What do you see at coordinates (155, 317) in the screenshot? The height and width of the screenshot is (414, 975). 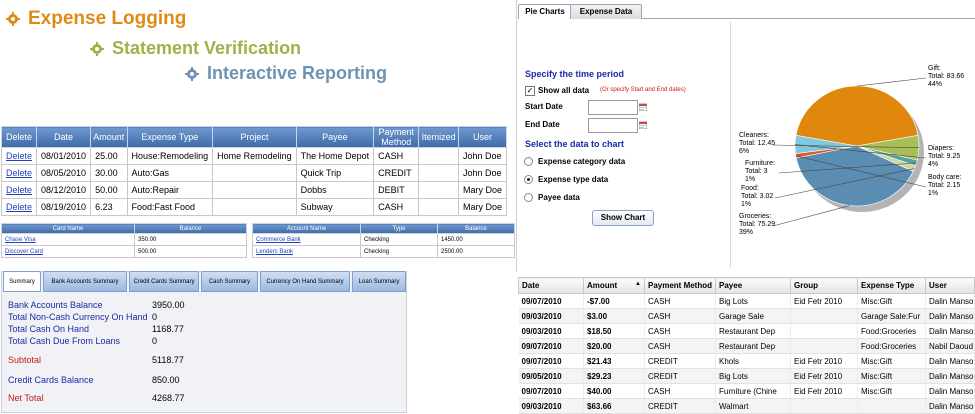 I see `summary-value: 0` at bounding box center [155, 317].